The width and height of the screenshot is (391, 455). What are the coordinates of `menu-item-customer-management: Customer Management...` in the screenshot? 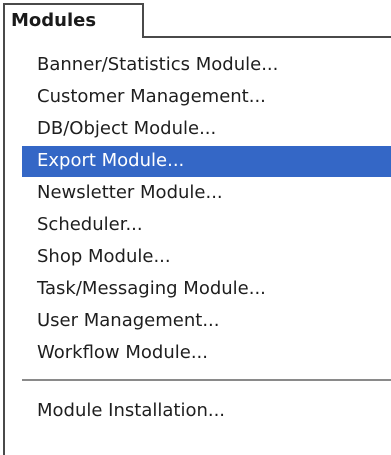 It's located at (206, 97).